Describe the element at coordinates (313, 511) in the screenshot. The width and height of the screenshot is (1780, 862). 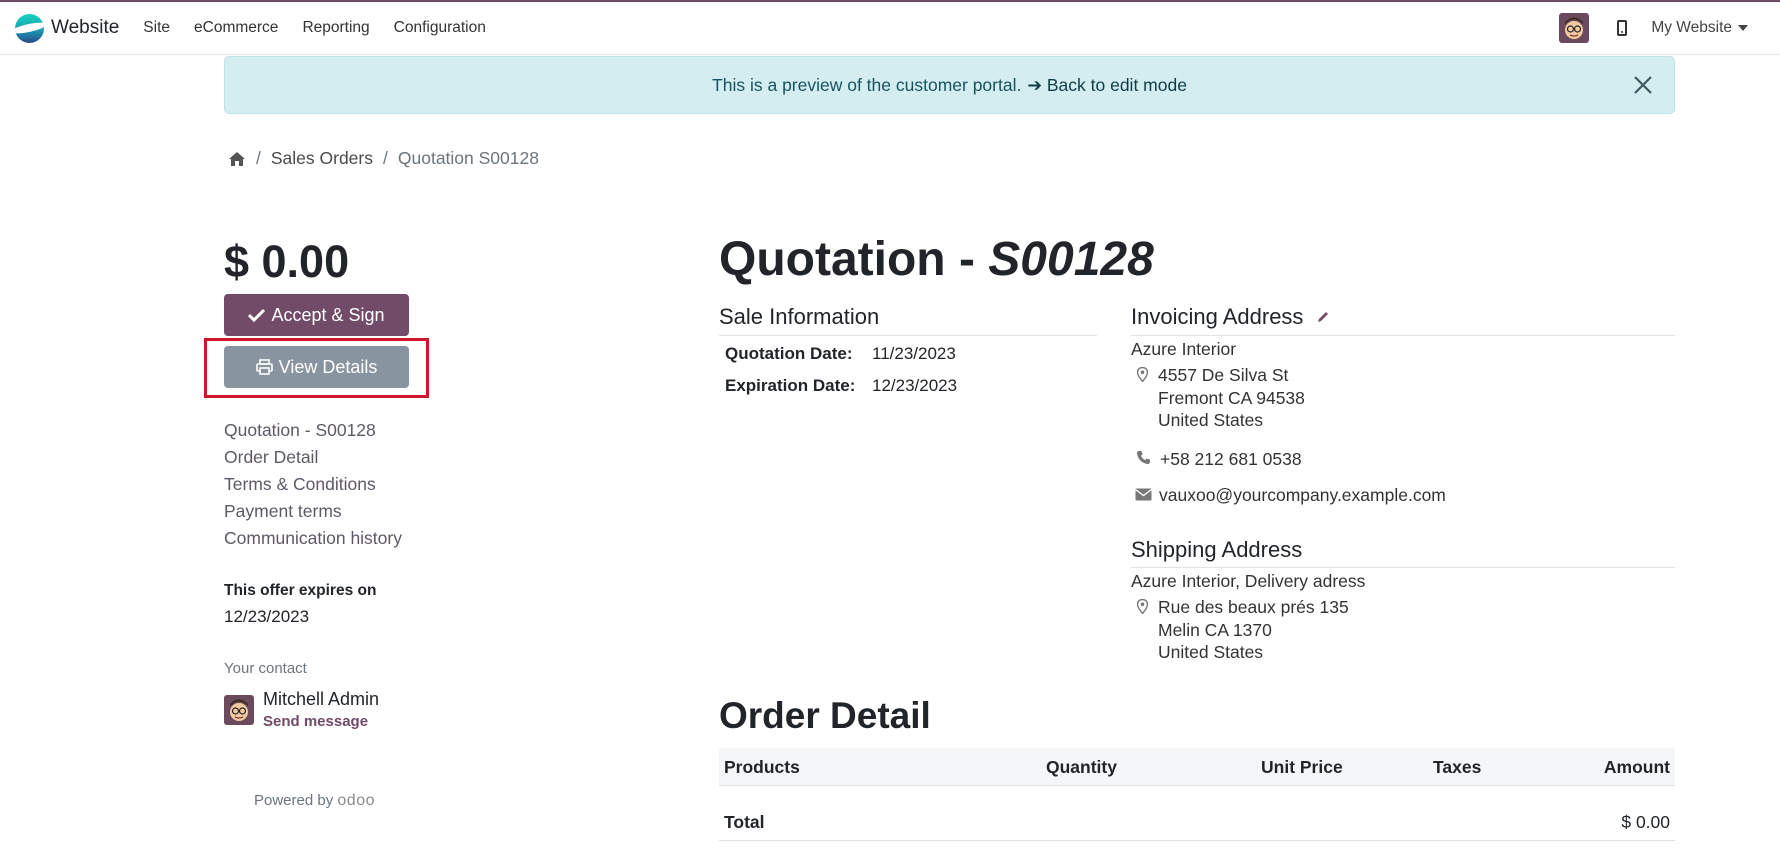
I see `sidebar-nav-payment-terms: Payment terms` at that location.